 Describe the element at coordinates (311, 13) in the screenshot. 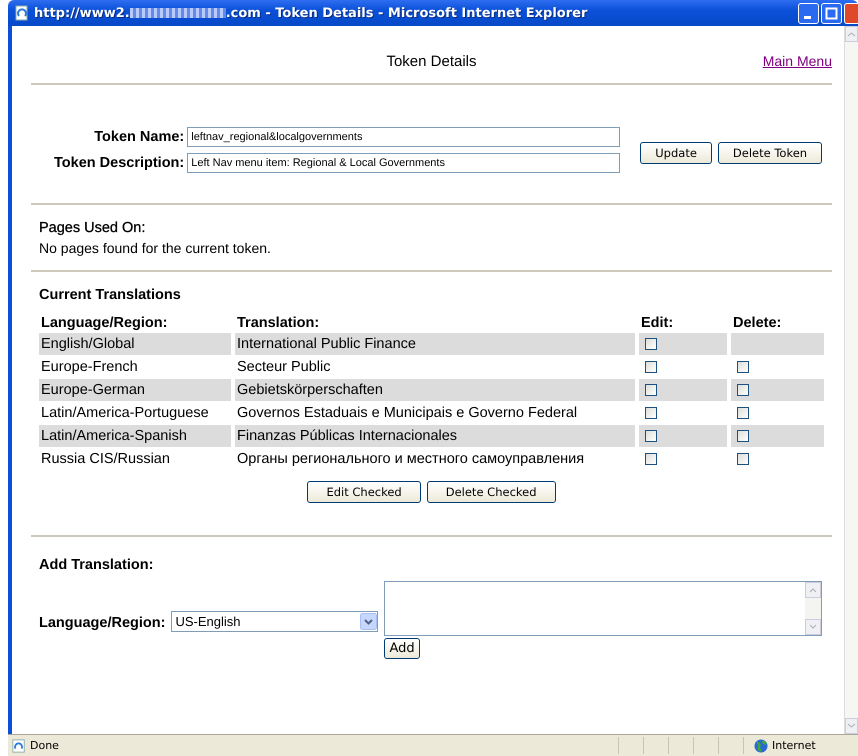

I see `window-title: http://www2. .com - Token Details - Microsoft Internet Explorer` at that location.